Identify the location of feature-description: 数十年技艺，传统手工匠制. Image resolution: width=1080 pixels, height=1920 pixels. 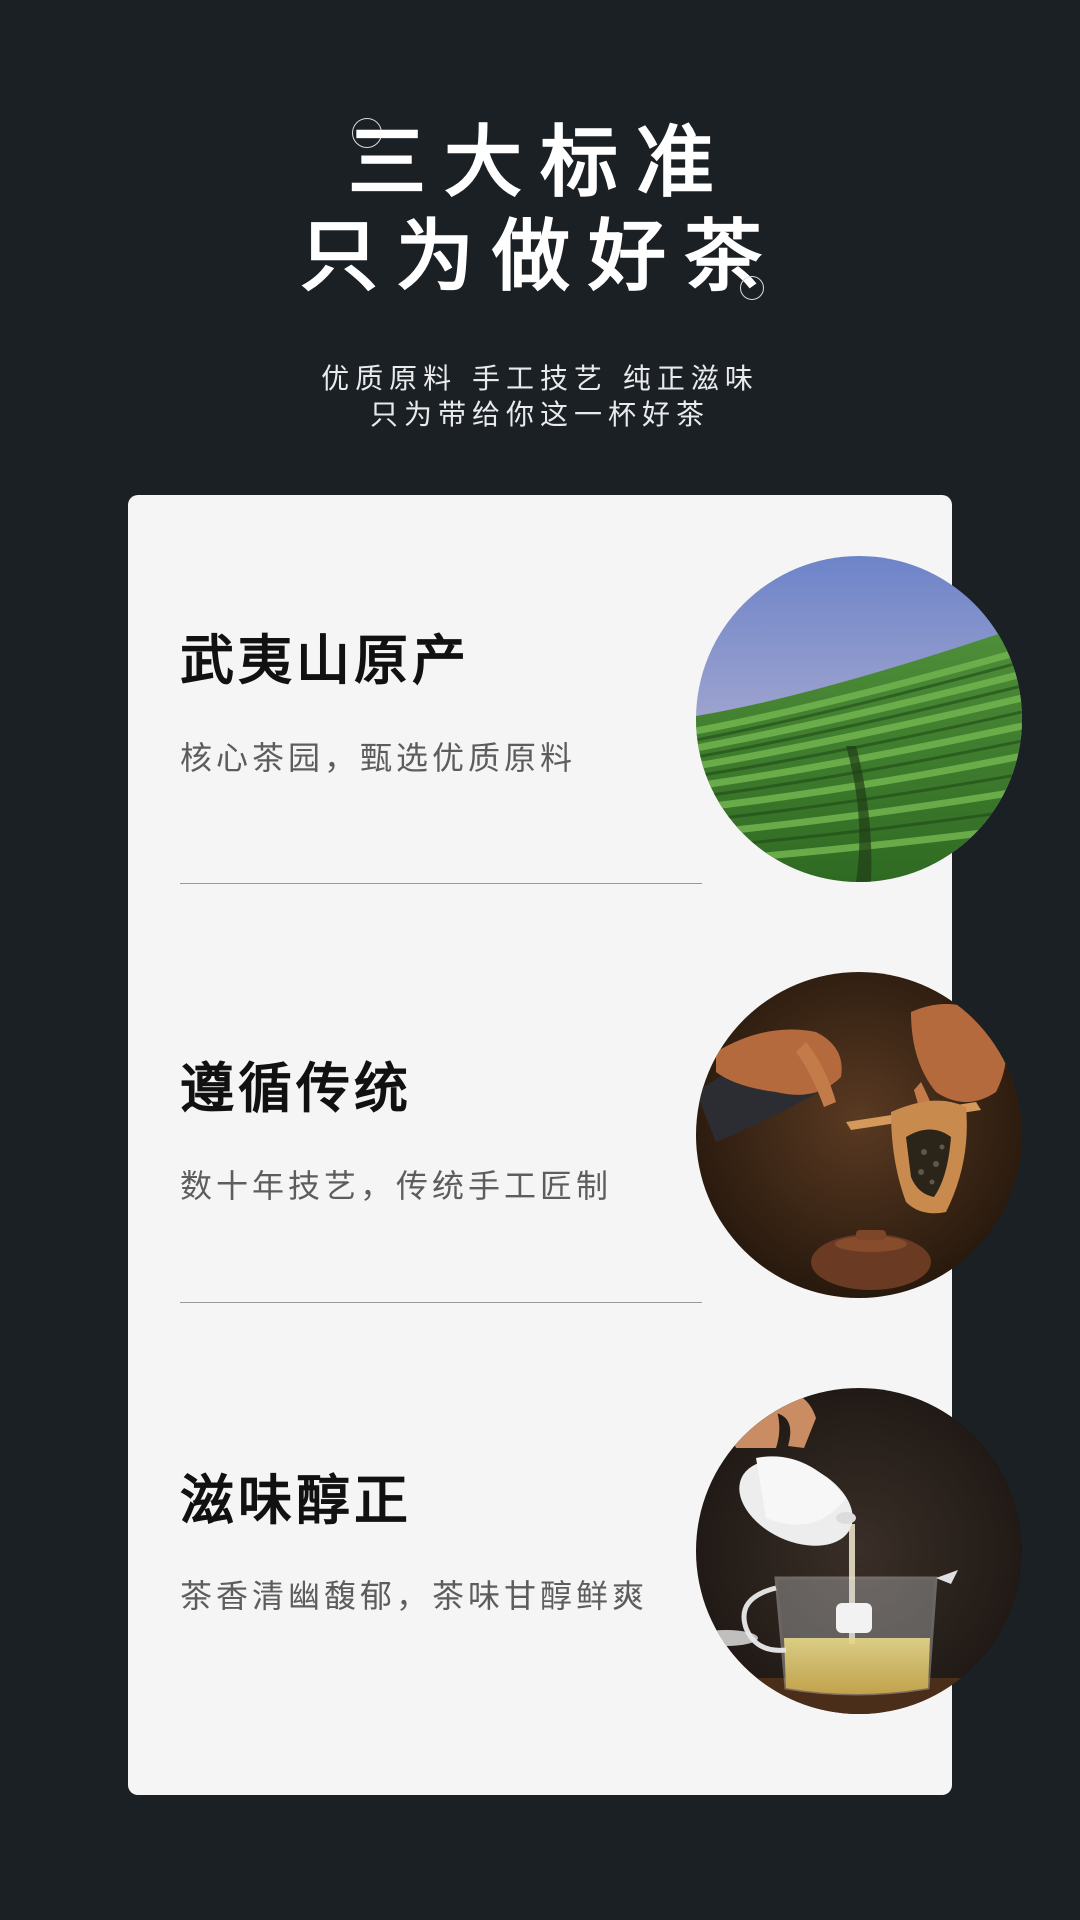
(396, 1186).